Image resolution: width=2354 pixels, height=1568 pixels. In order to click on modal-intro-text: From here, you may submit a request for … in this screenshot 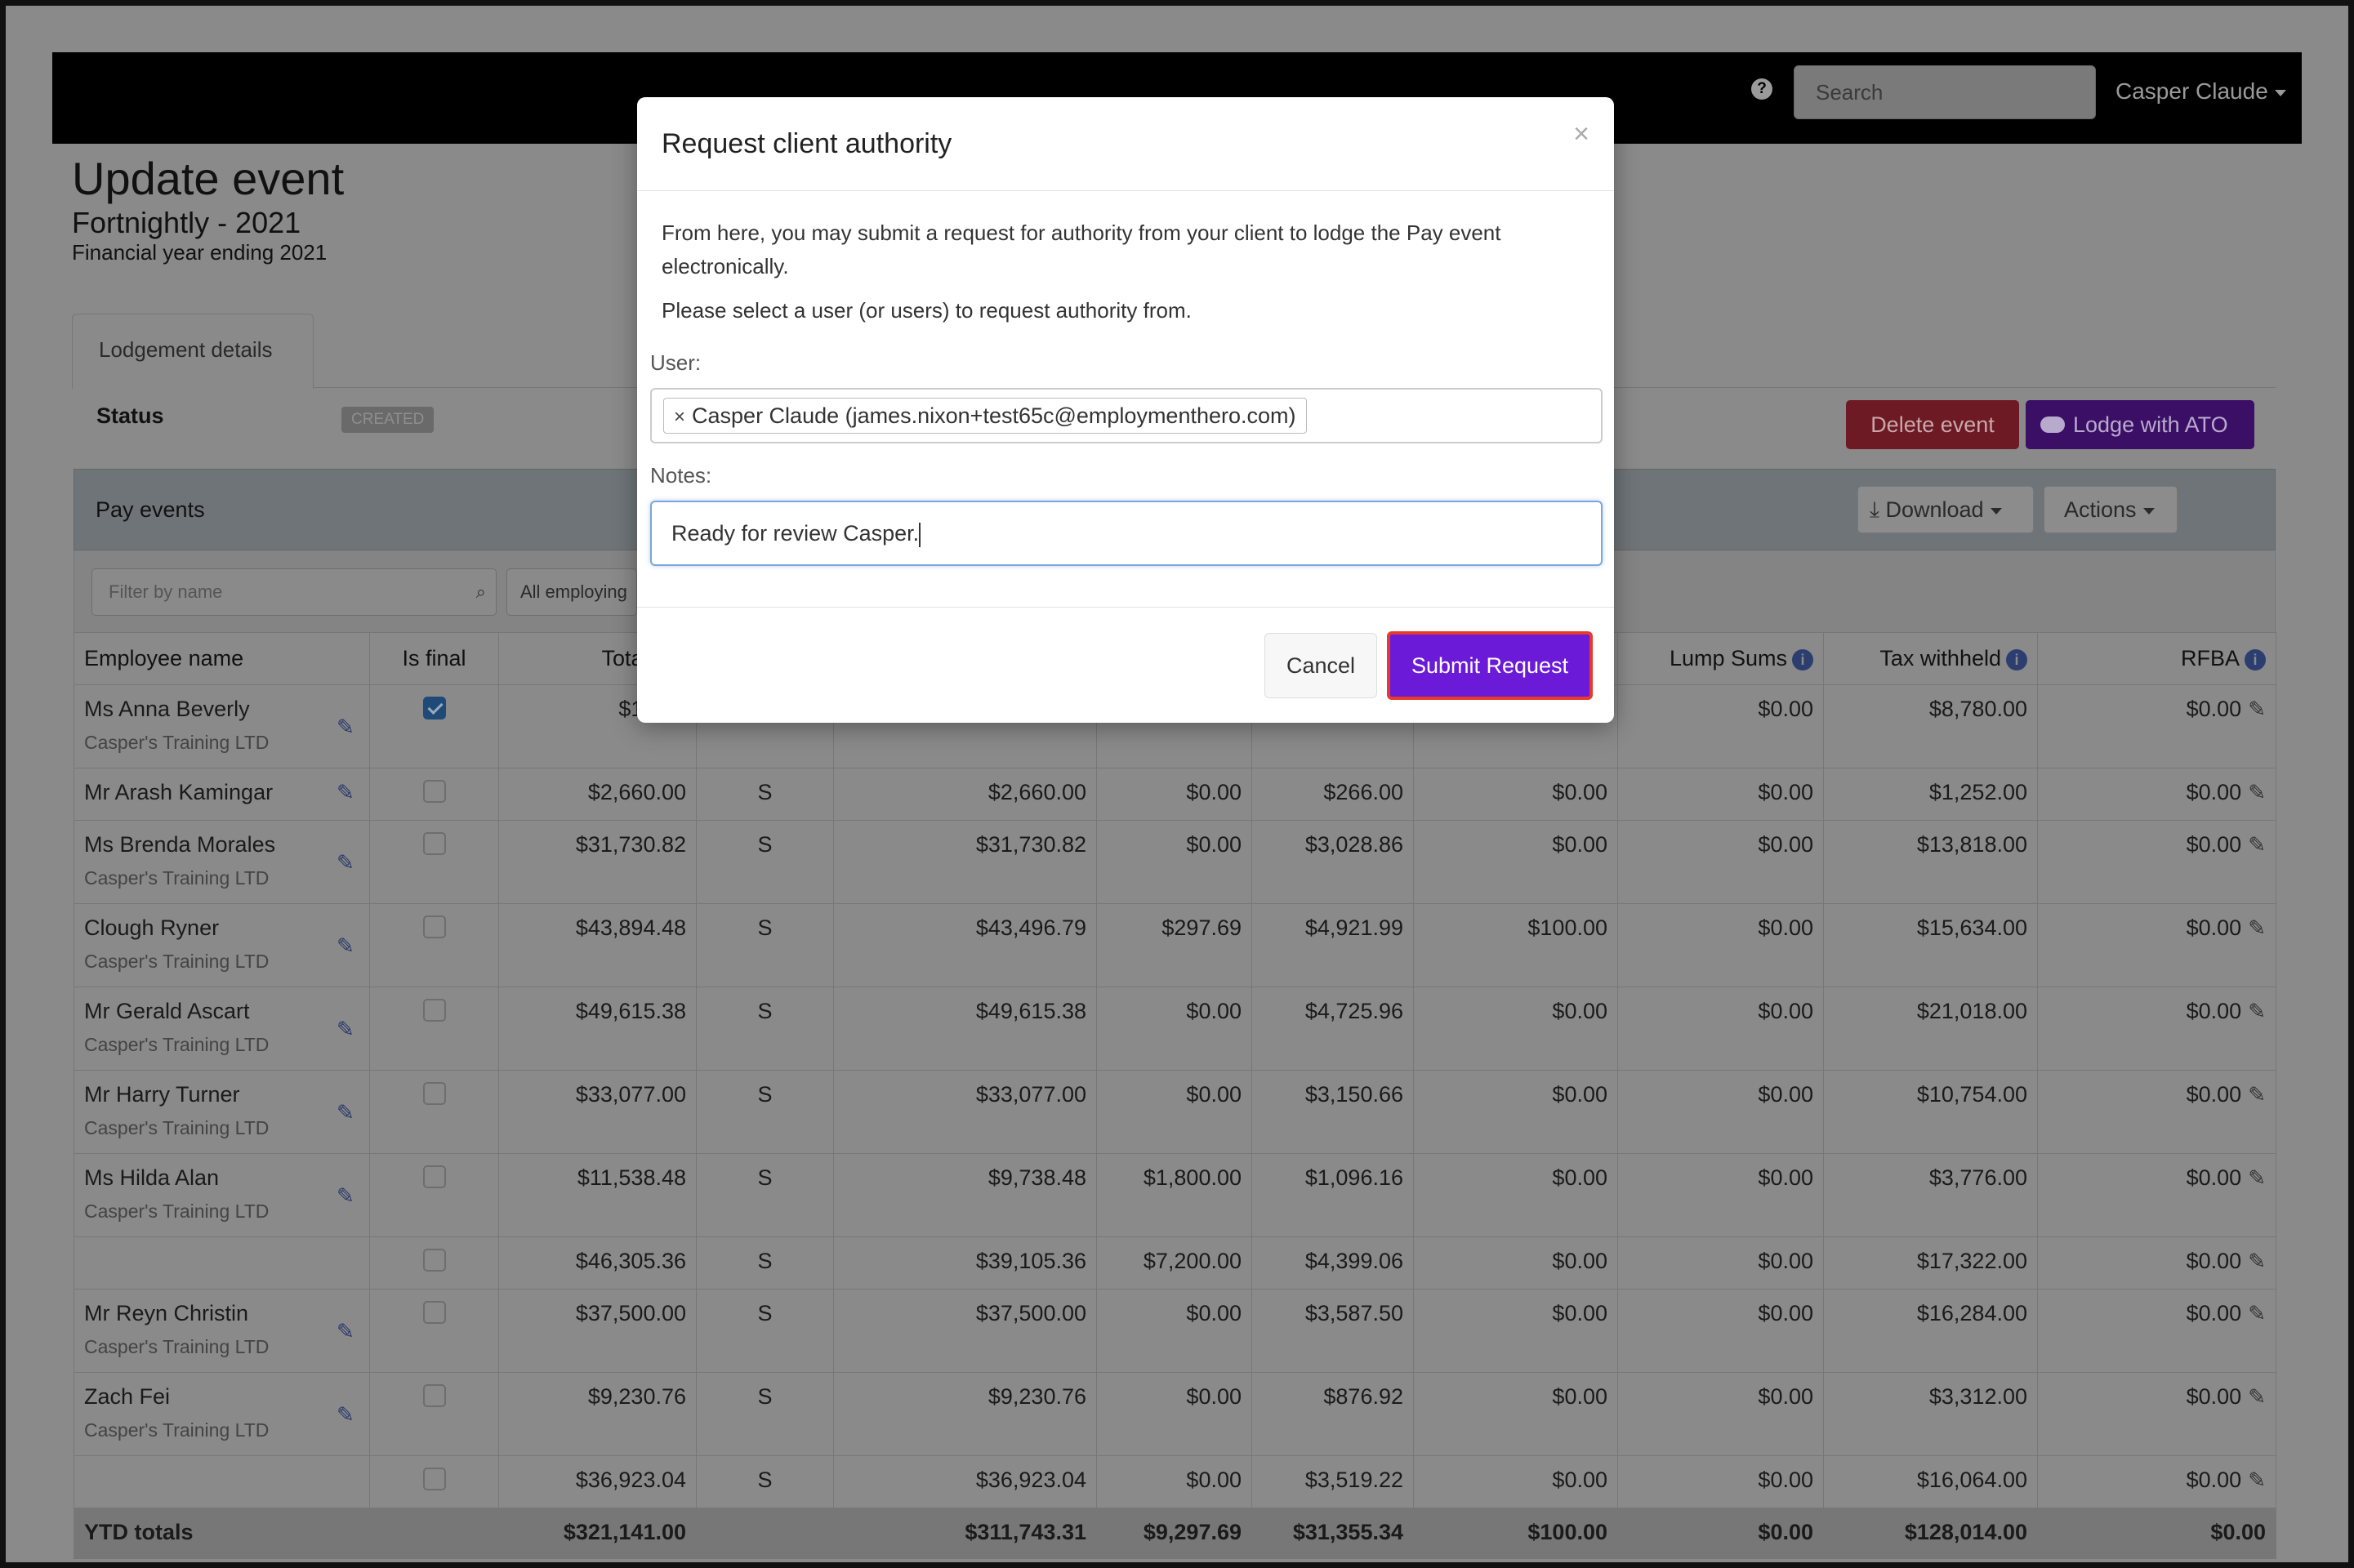, I will do `click(1081, 249)`.